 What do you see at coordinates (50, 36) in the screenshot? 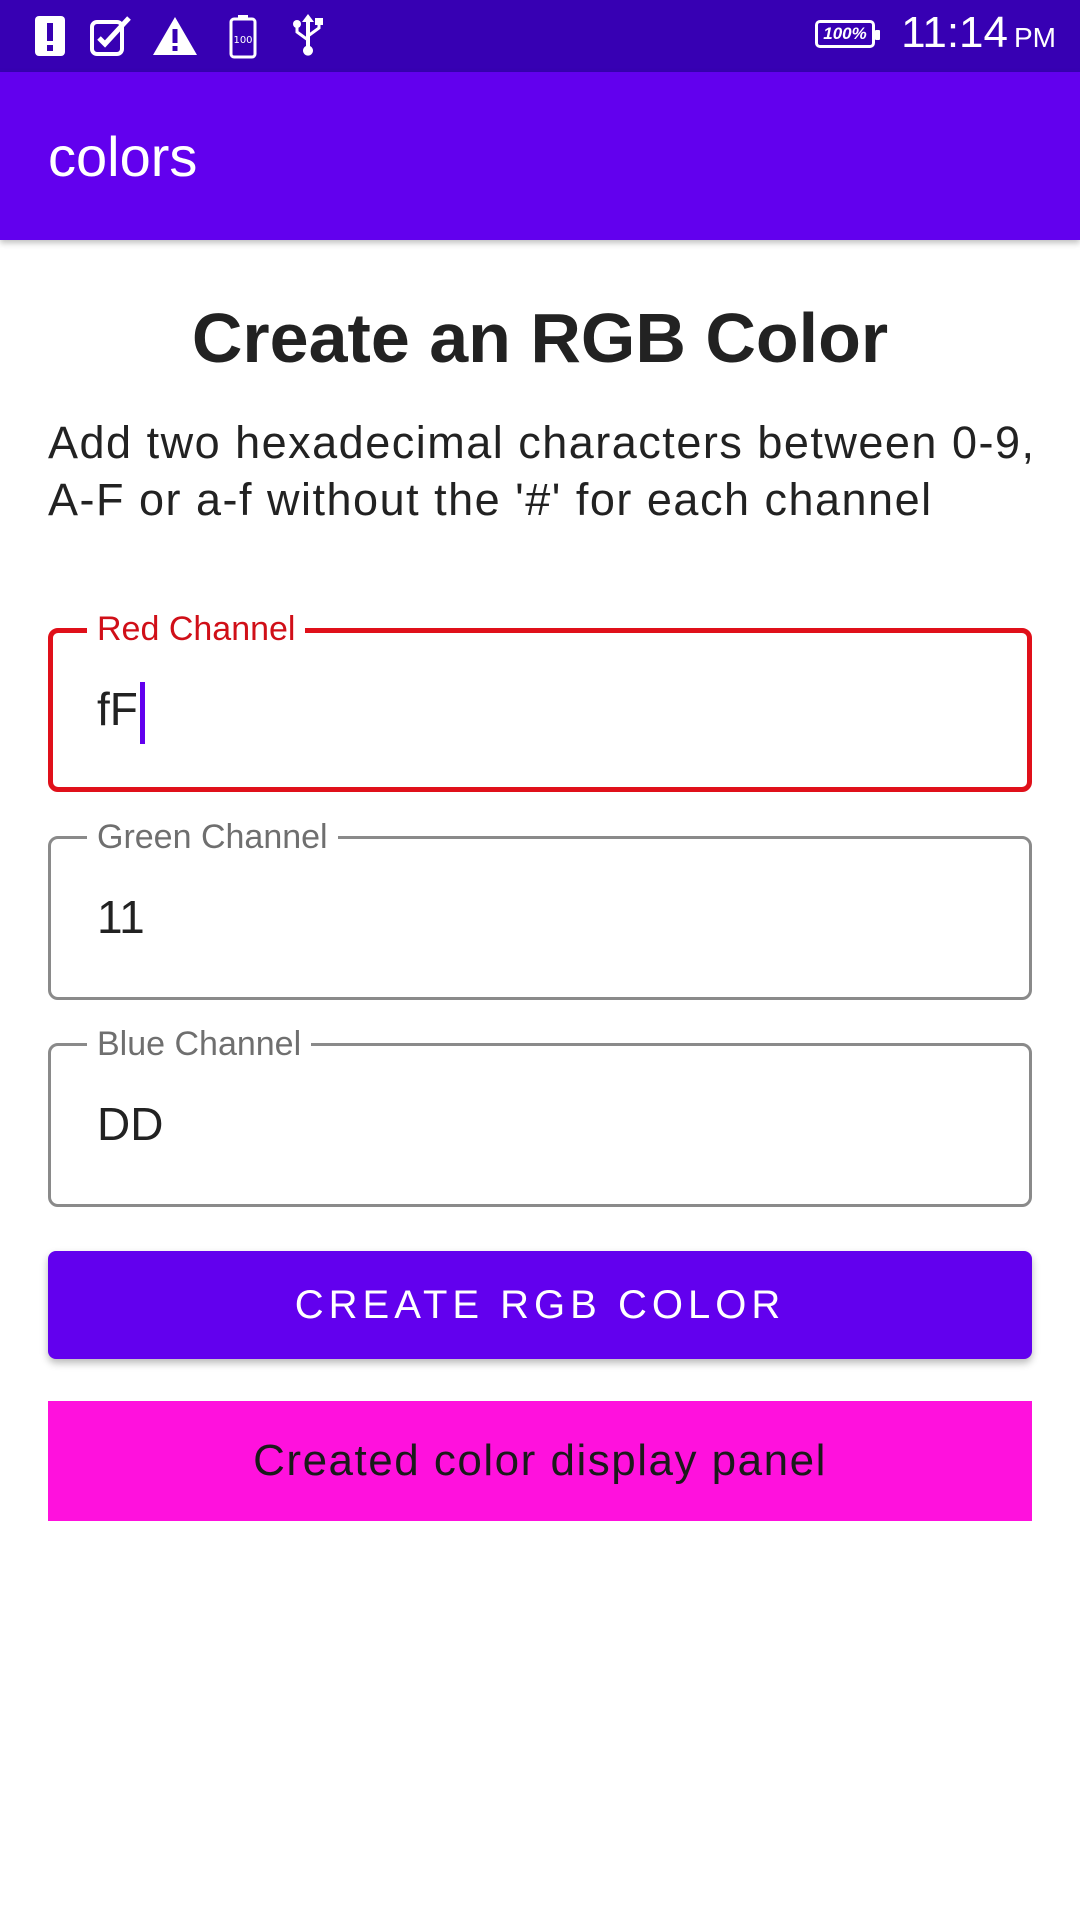
I see `alert-notification-icon` at bounding box center [50, 36].